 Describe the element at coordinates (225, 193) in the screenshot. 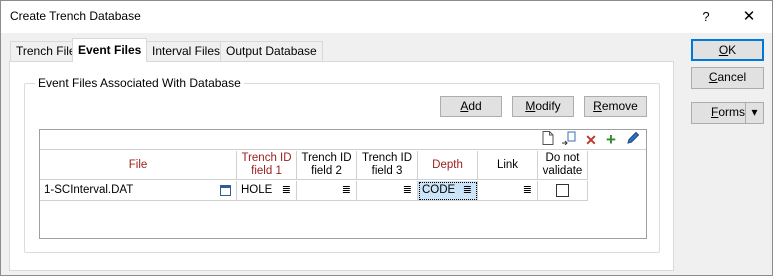

I see `browse-icon` at that location.